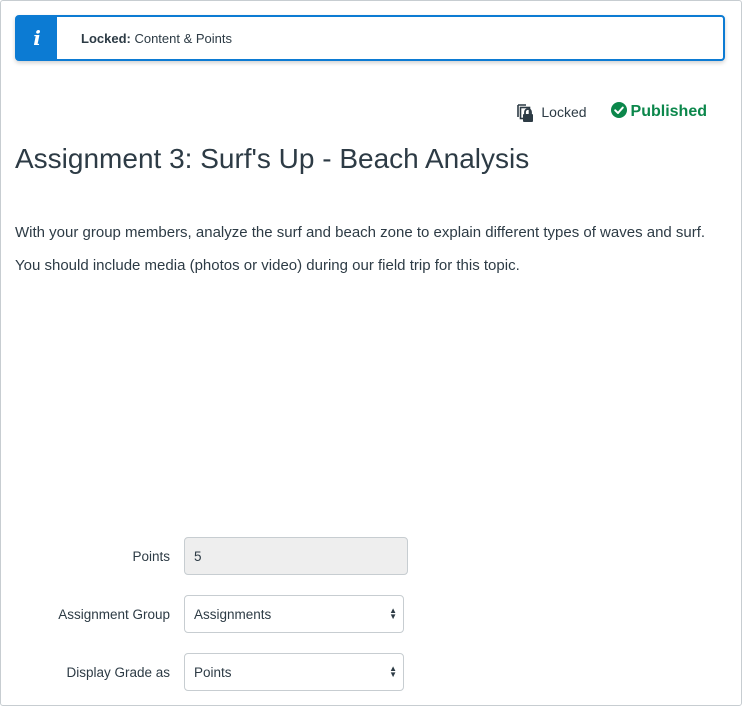  Describe the element at coordinates (114, 614) in the screenshot. I see `assignment-group-label: Assignment Group` at that location.